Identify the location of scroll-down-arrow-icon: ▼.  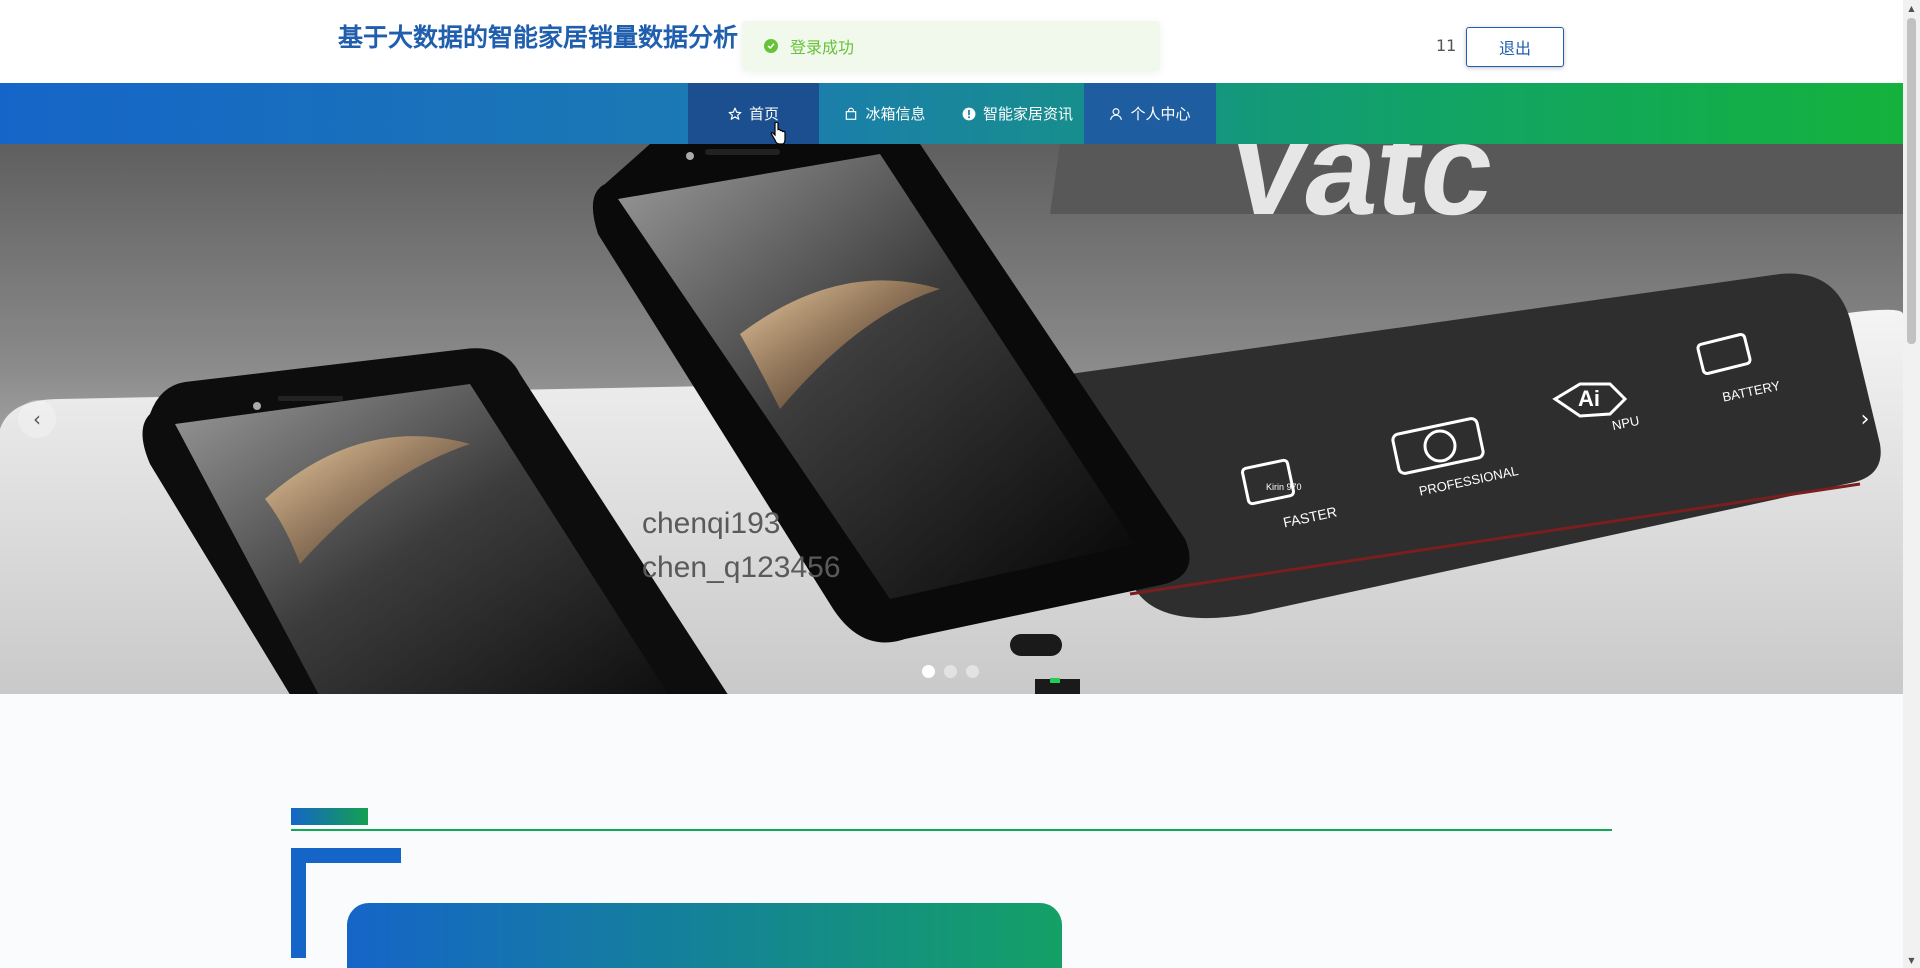
(1911, 960).